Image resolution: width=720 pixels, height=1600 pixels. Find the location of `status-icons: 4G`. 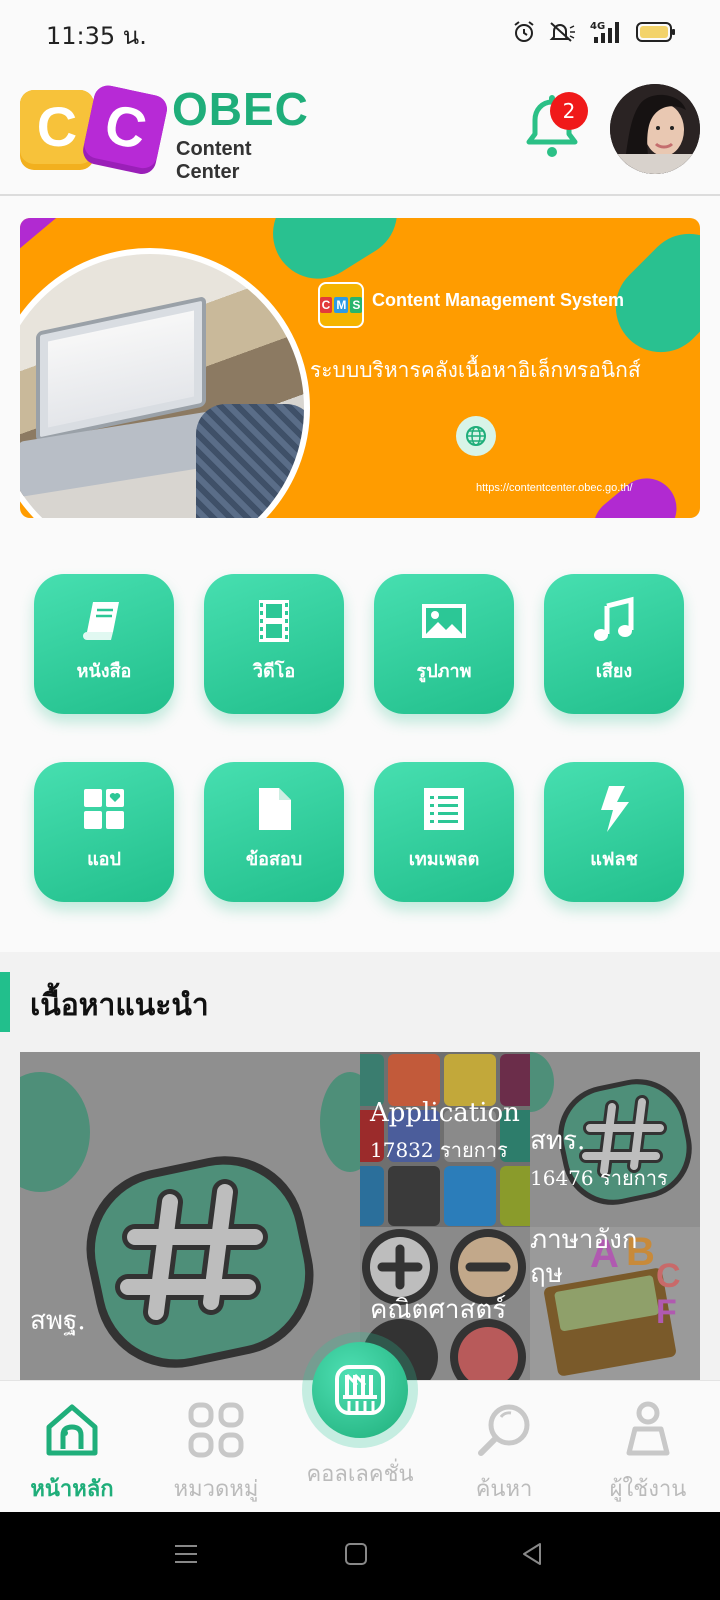

status-icons: 4G is located at coordinates (594, 32).